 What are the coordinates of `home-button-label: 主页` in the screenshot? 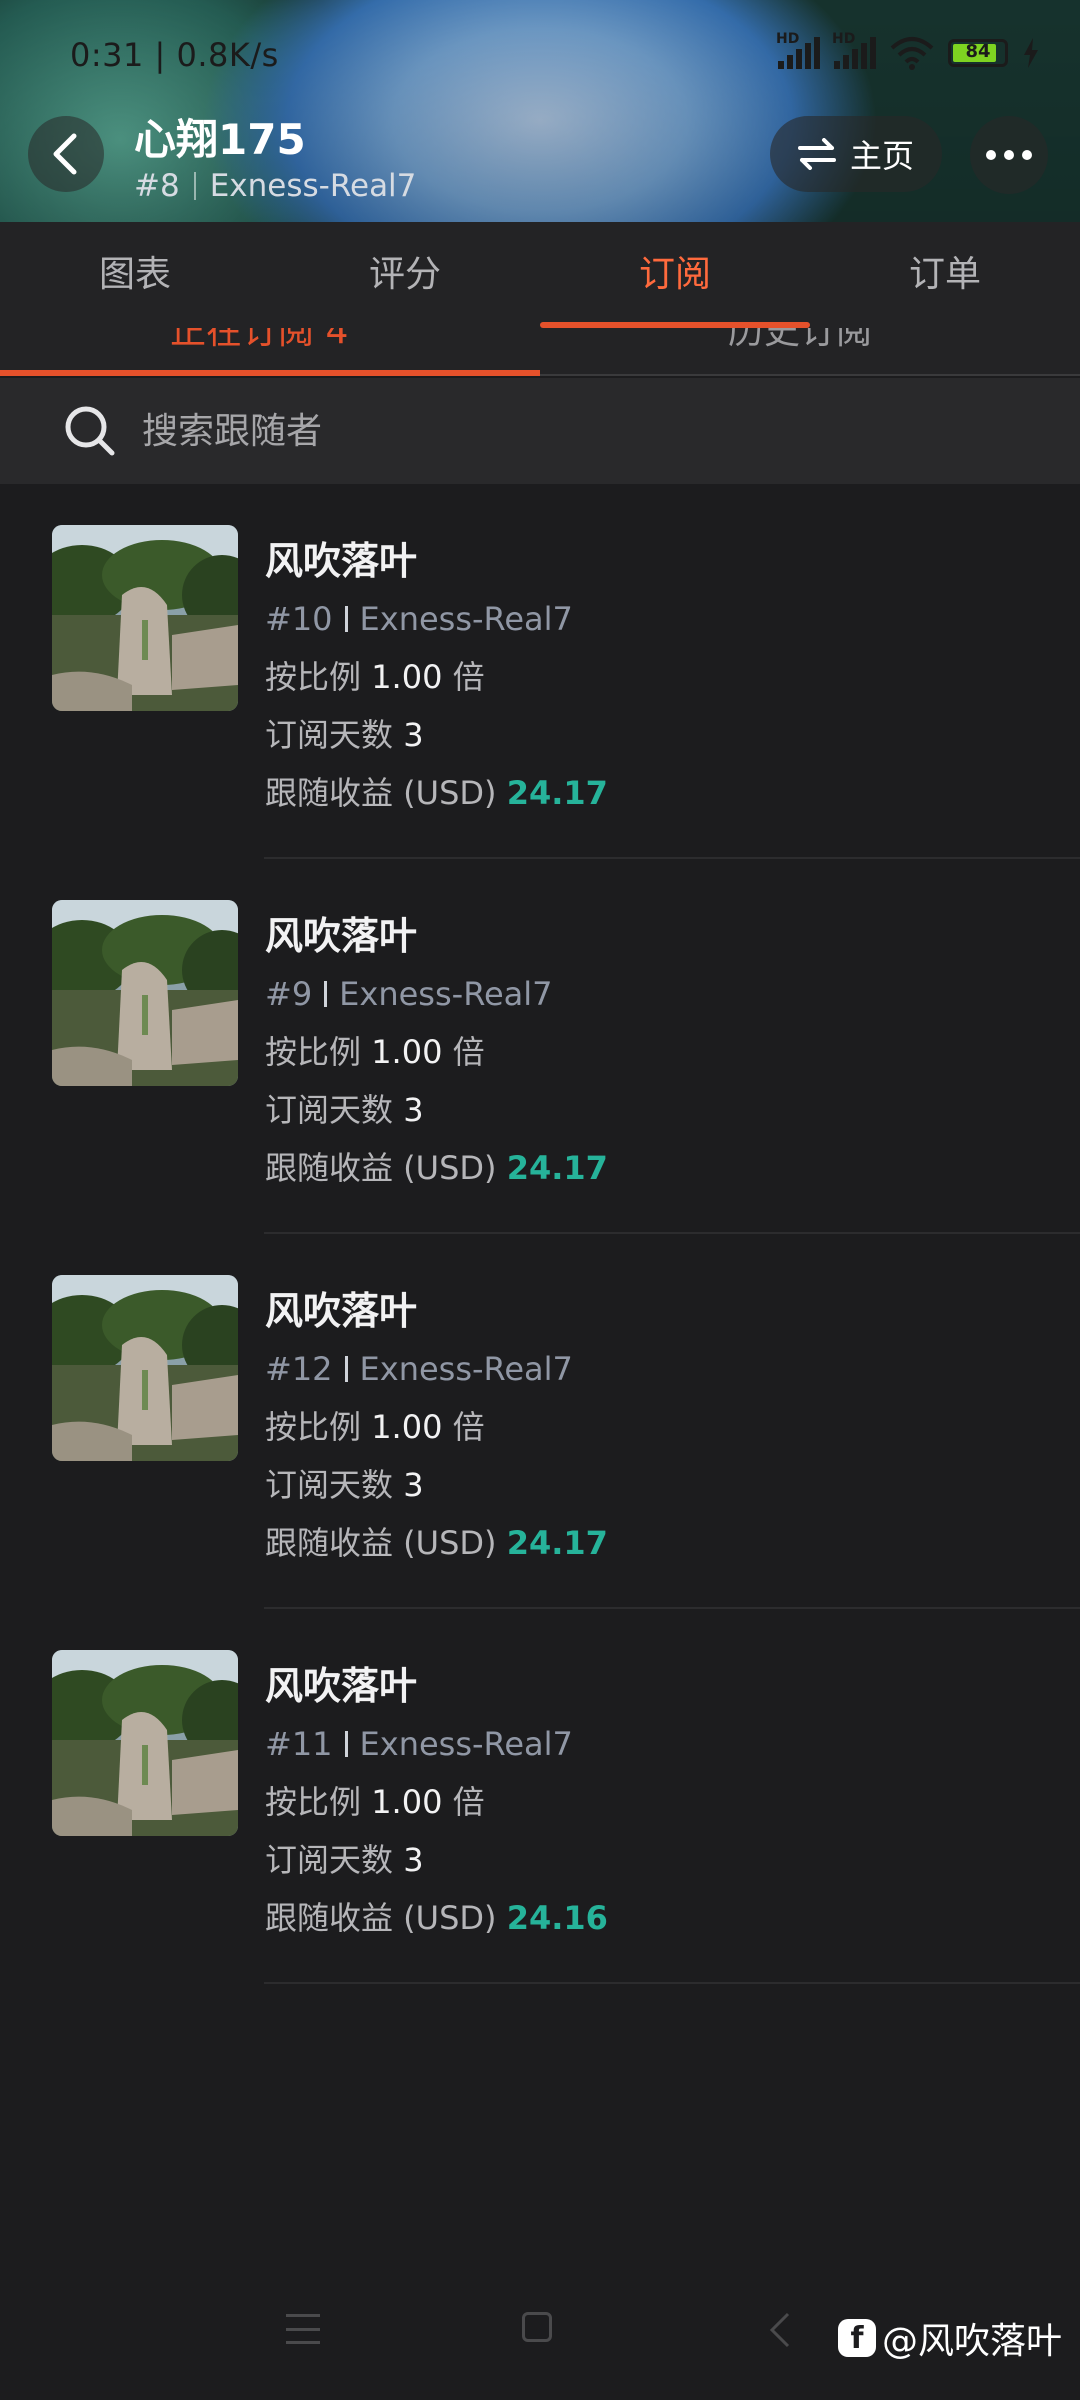 It's located at (881, 156).